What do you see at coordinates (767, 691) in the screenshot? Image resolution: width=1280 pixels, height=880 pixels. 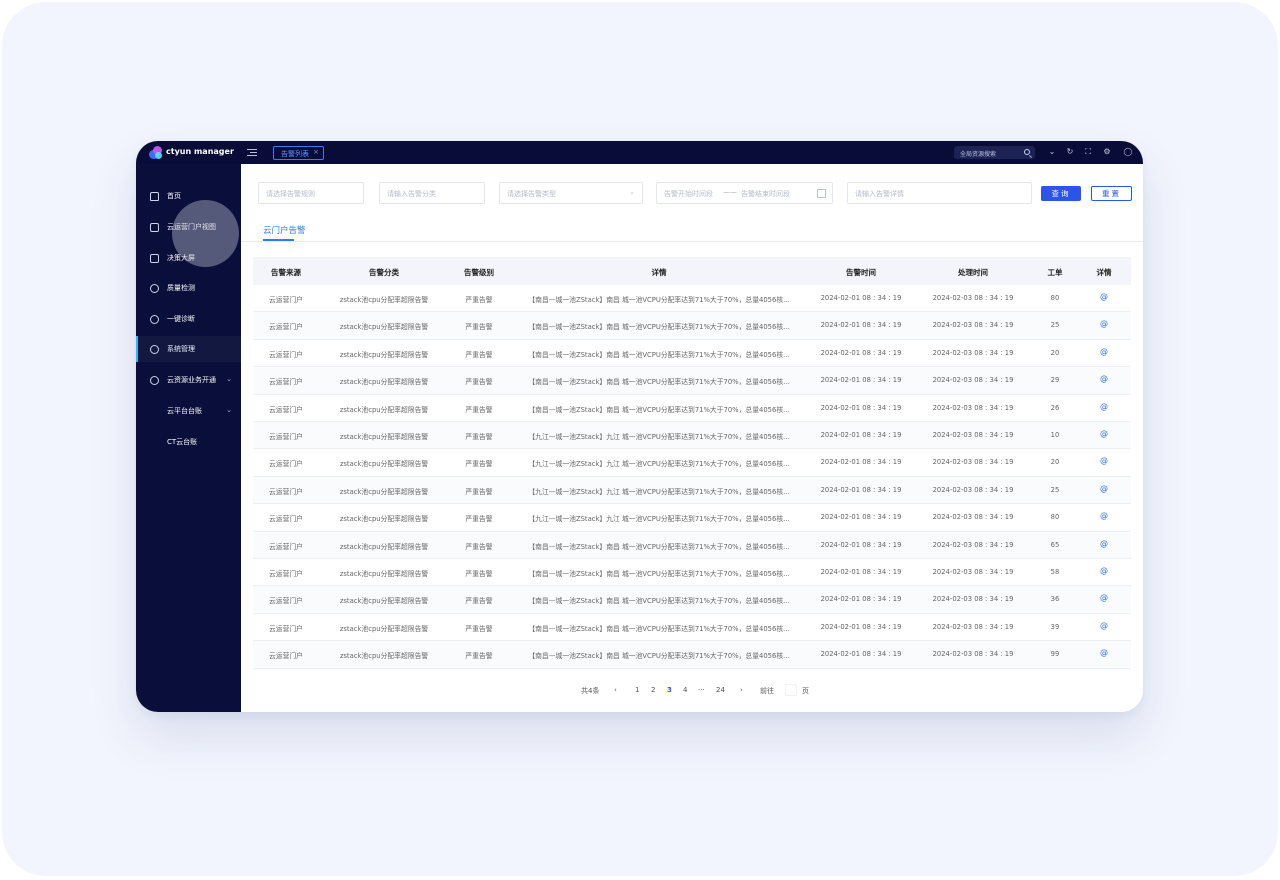 I see `pagination-goto-label: 前往` at bounding box center [767, 691].